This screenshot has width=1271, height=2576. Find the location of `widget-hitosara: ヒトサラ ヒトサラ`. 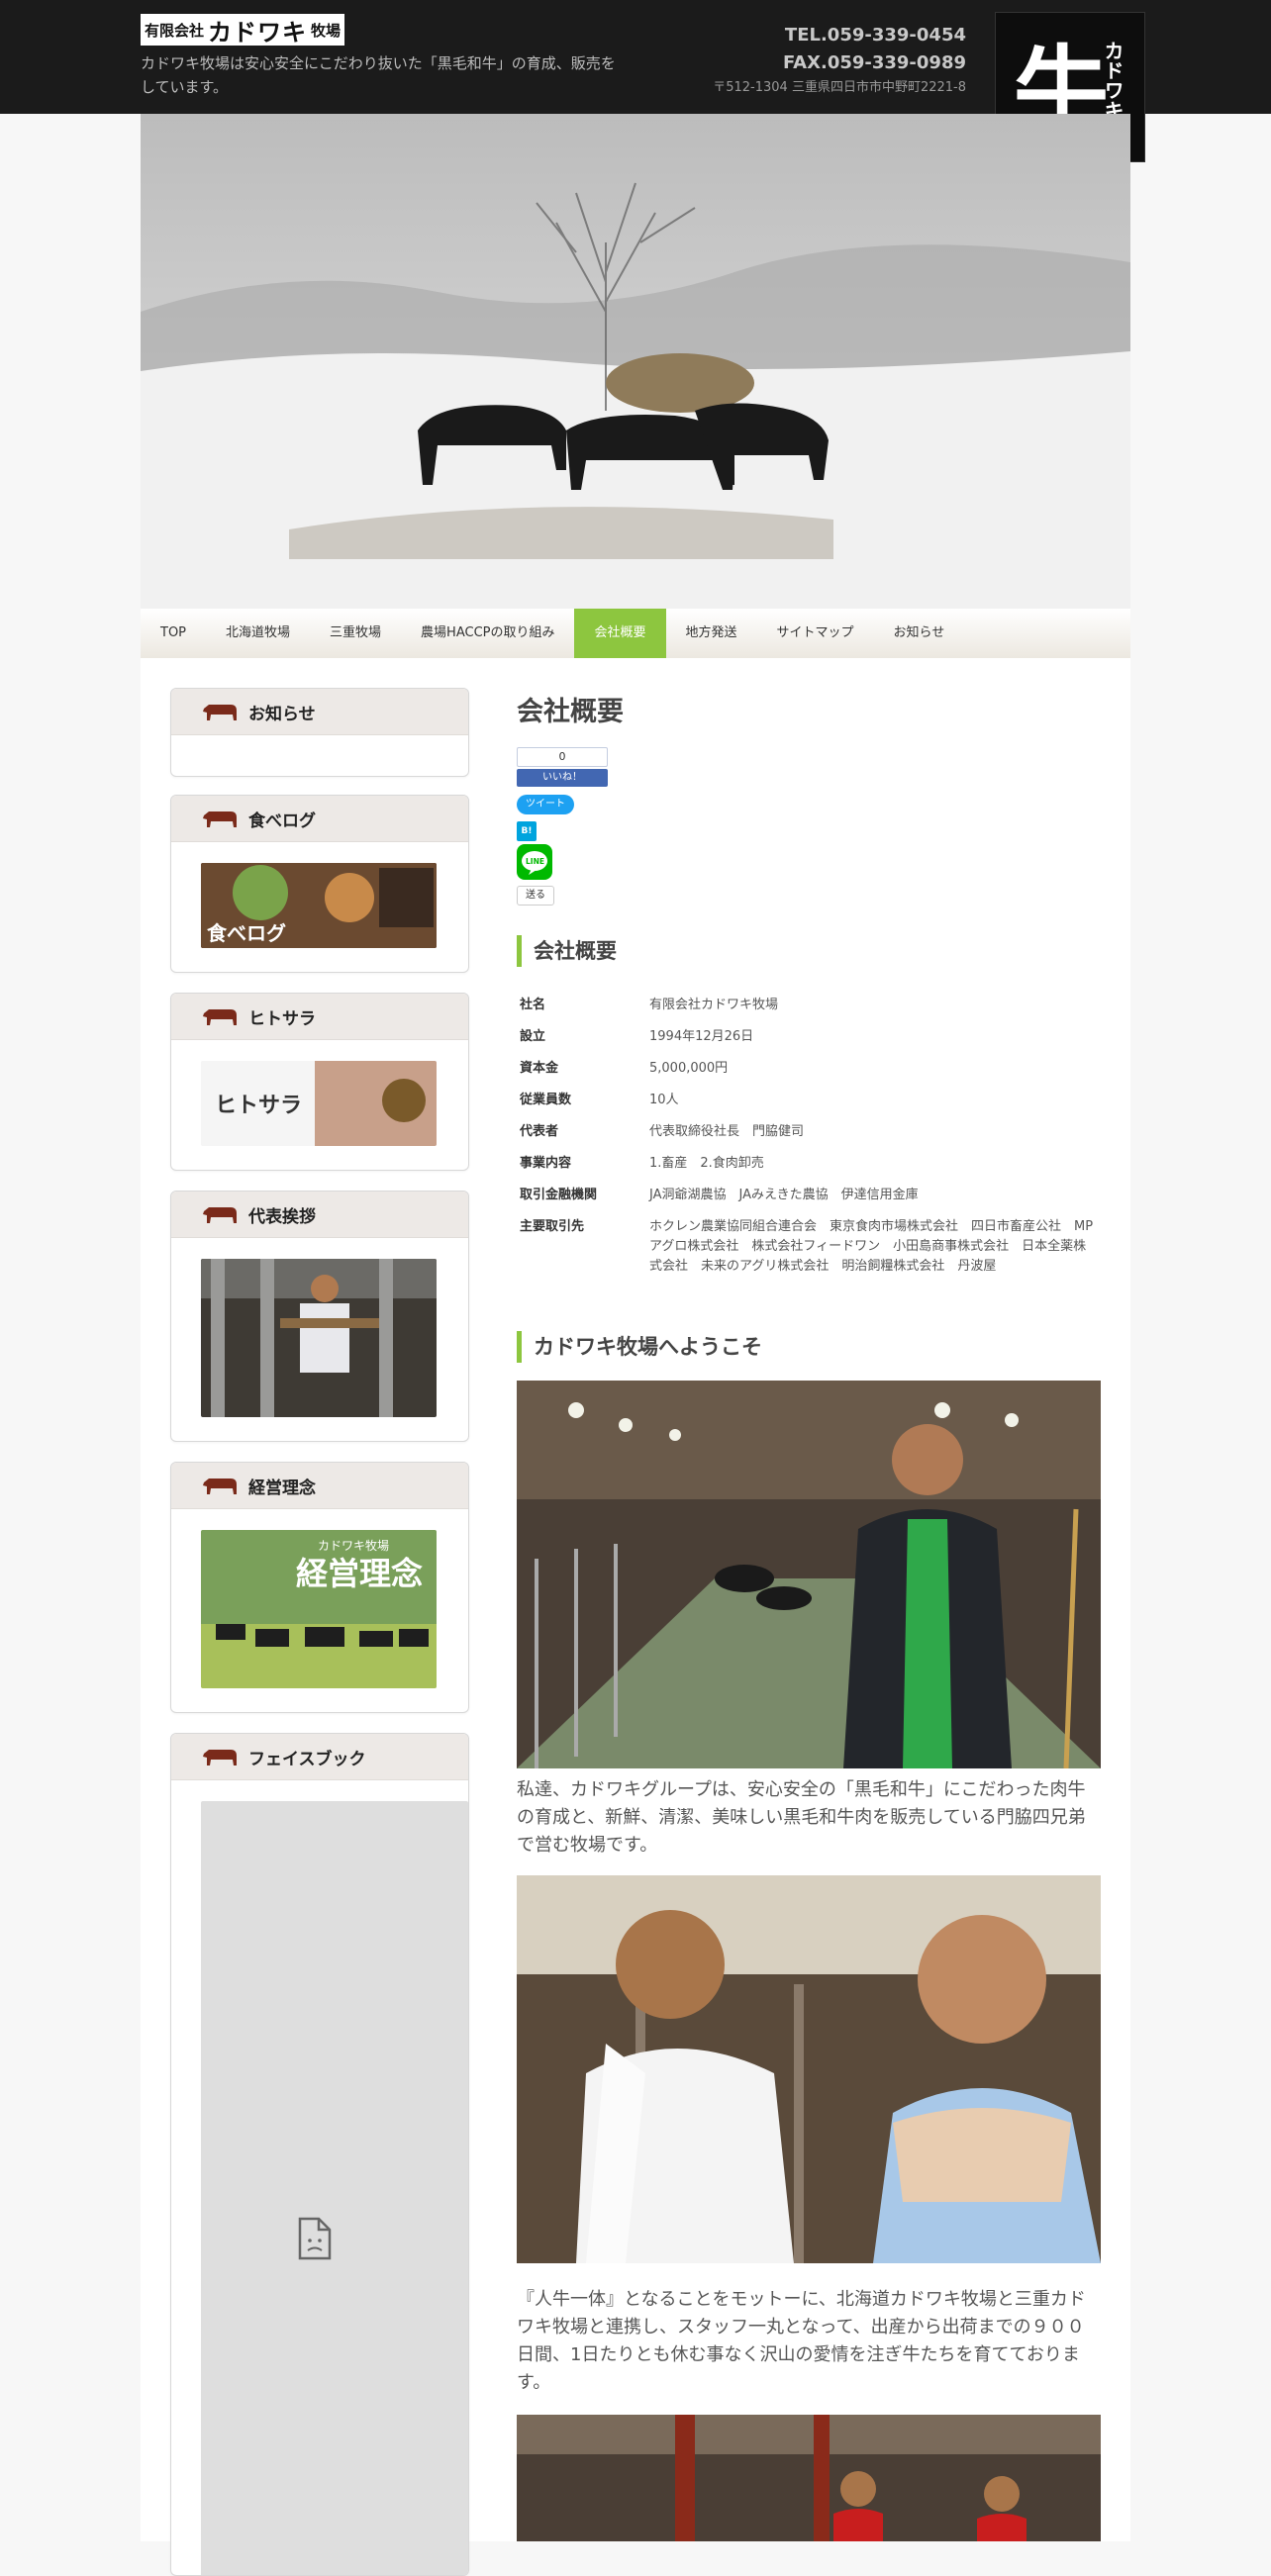

widget-hitosara: ヒトサラ ヒトサラ is located at coordinates (319, 1082).